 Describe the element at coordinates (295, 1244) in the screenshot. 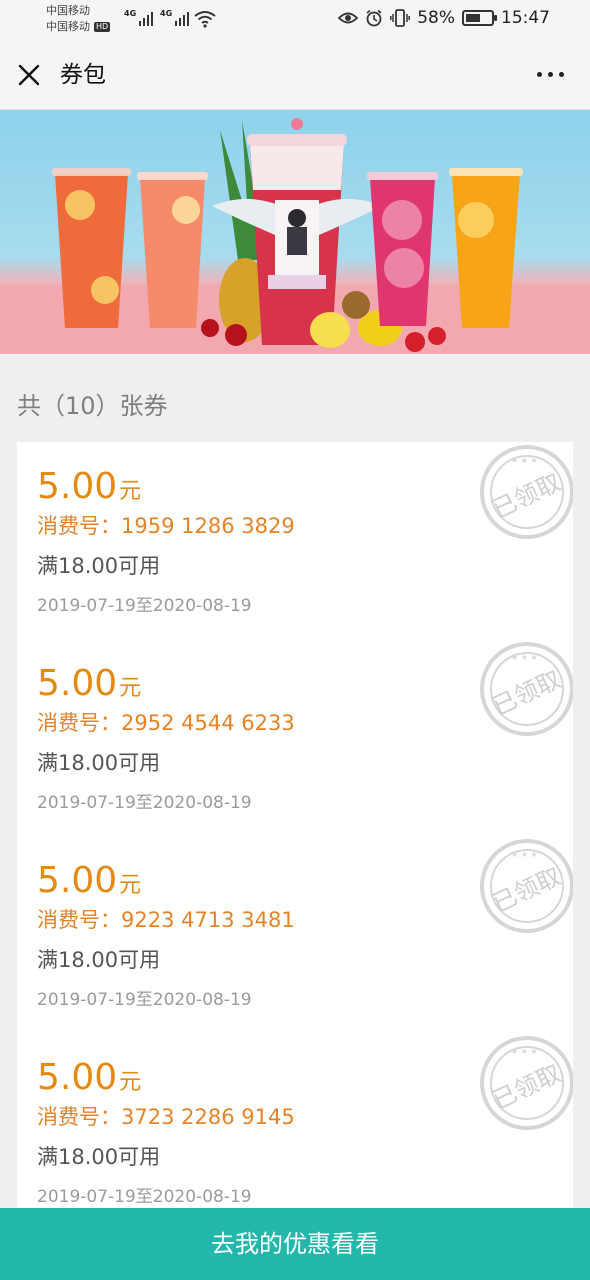

I see `view-my-offers-button: 去我的优惠看看` at that location.